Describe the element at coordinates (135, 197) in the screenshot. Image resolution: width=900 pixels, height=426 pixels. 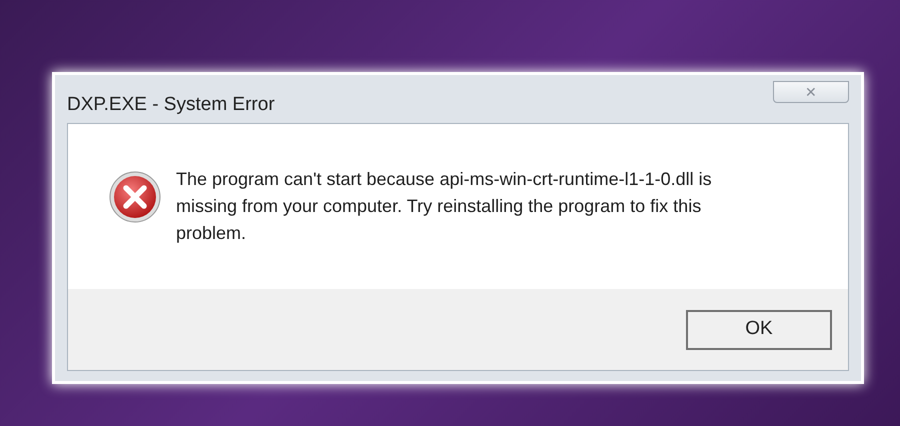
I see `error-icon` at that location.